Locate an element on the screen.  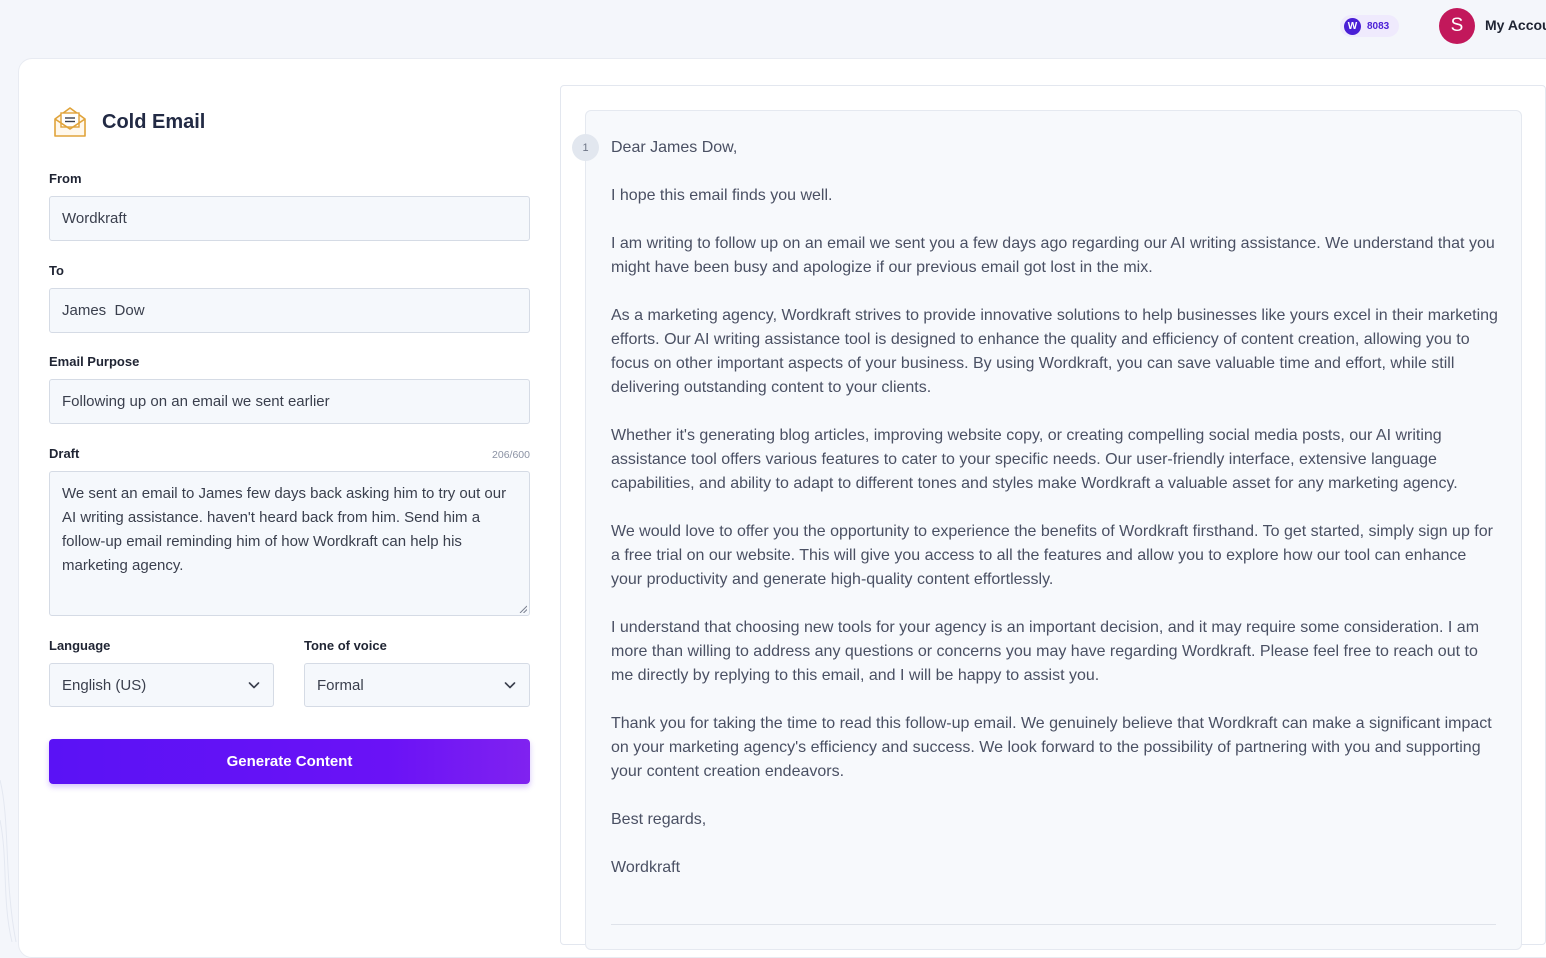
to-input: James Dow is located at coordinates (289, 310).